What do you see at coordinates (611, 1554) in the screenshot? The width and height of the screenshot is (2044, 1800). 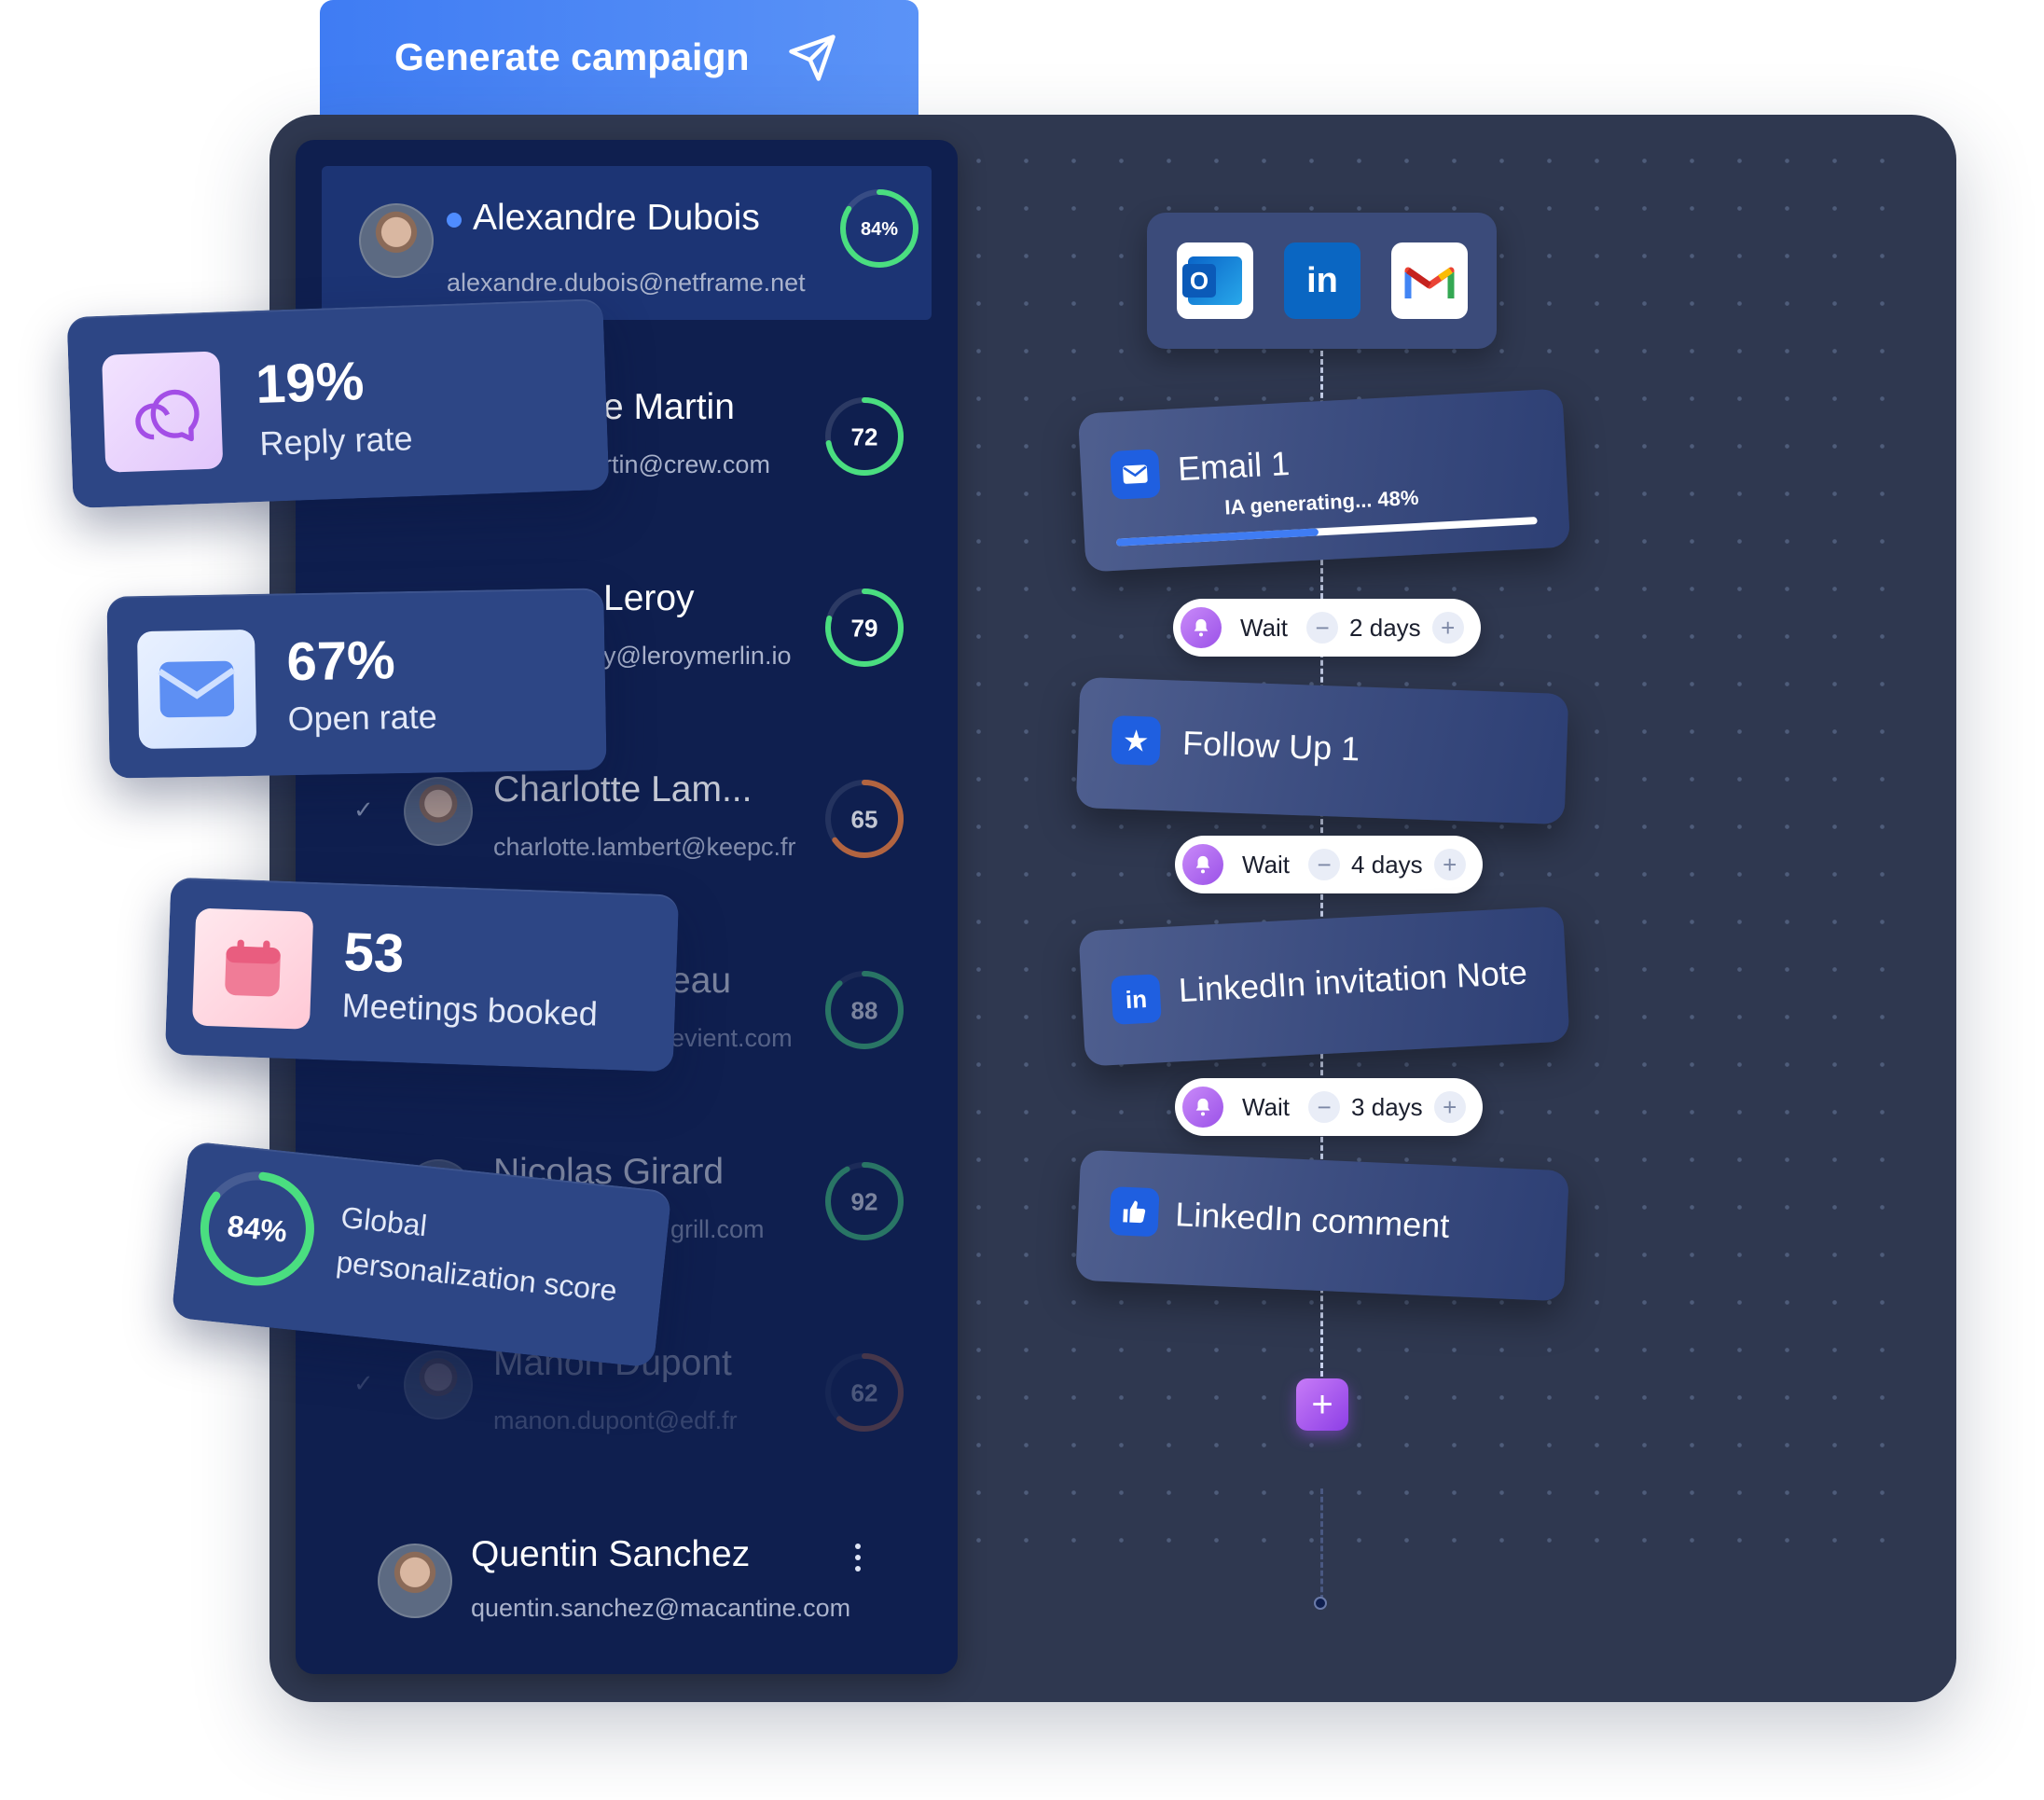 I see `user-name: Quentin Sanchez` at bounding box center [611, 1554].